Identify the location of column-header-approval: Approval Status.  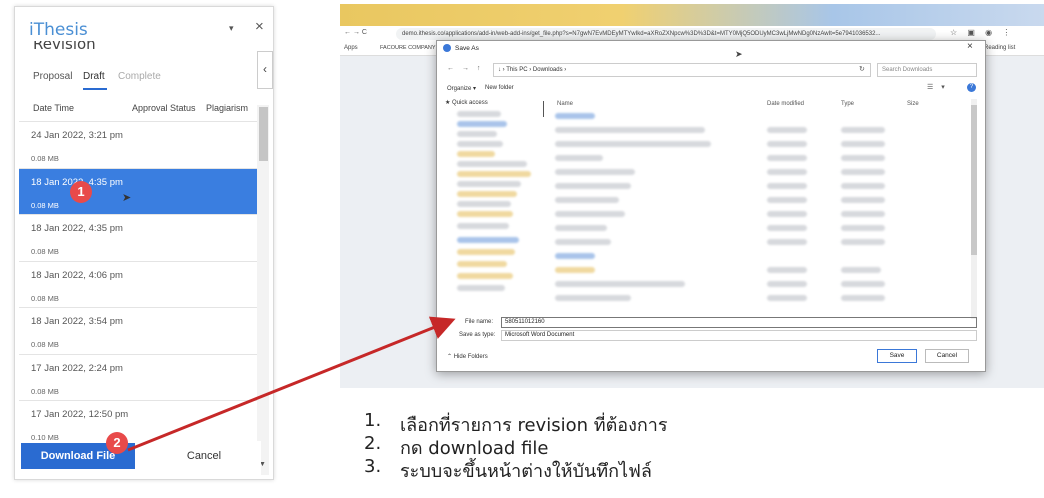
(164, 108).